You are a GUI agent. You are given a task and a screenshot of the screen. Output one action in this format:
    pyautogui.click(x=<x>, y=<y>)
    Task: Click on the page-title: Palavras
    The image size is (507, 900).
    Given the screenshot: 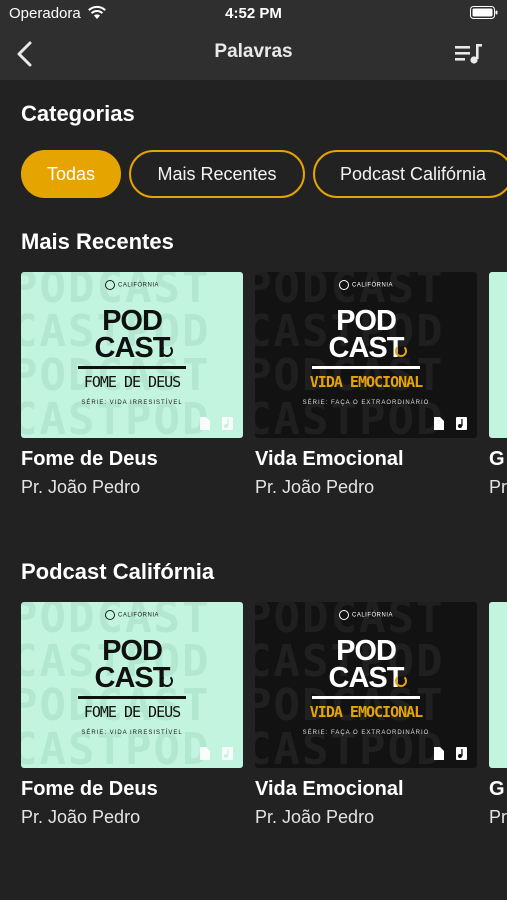 What is the action you would take?
    pyautogui.click(x=253, y=51)
    